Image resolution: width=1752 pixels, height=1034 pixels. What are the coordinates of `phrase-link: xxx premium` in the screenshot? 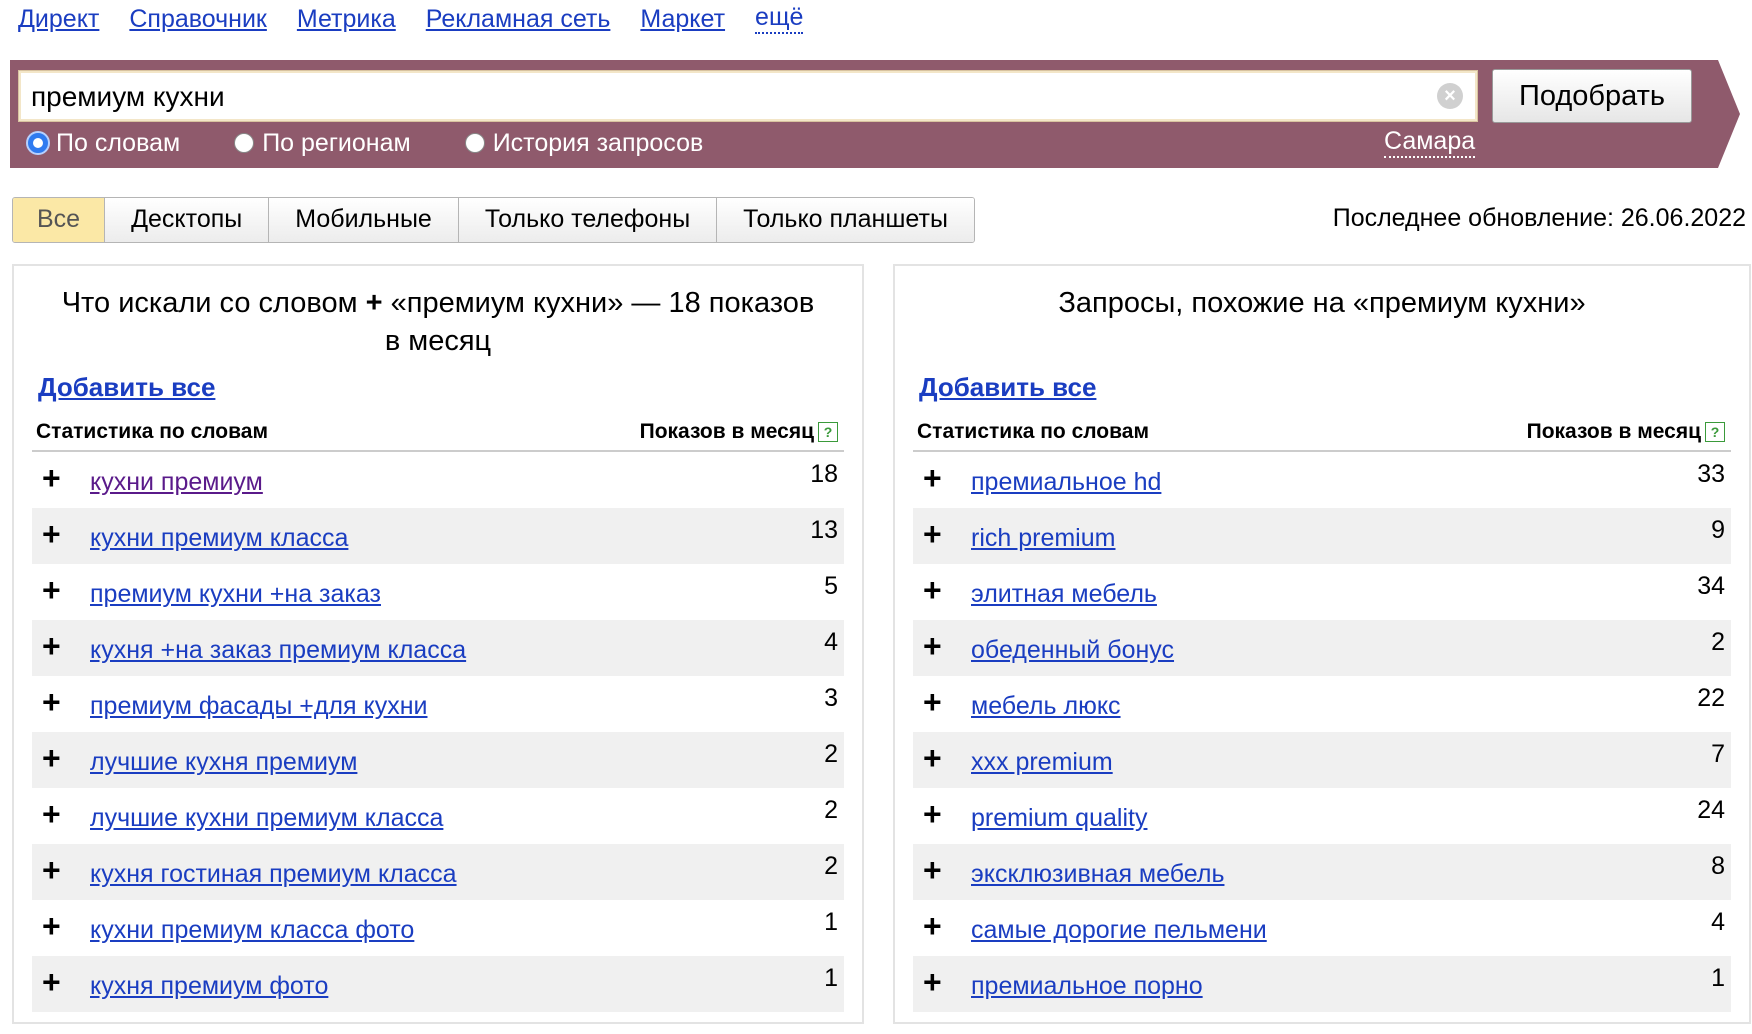 It's located at (1042, 762).